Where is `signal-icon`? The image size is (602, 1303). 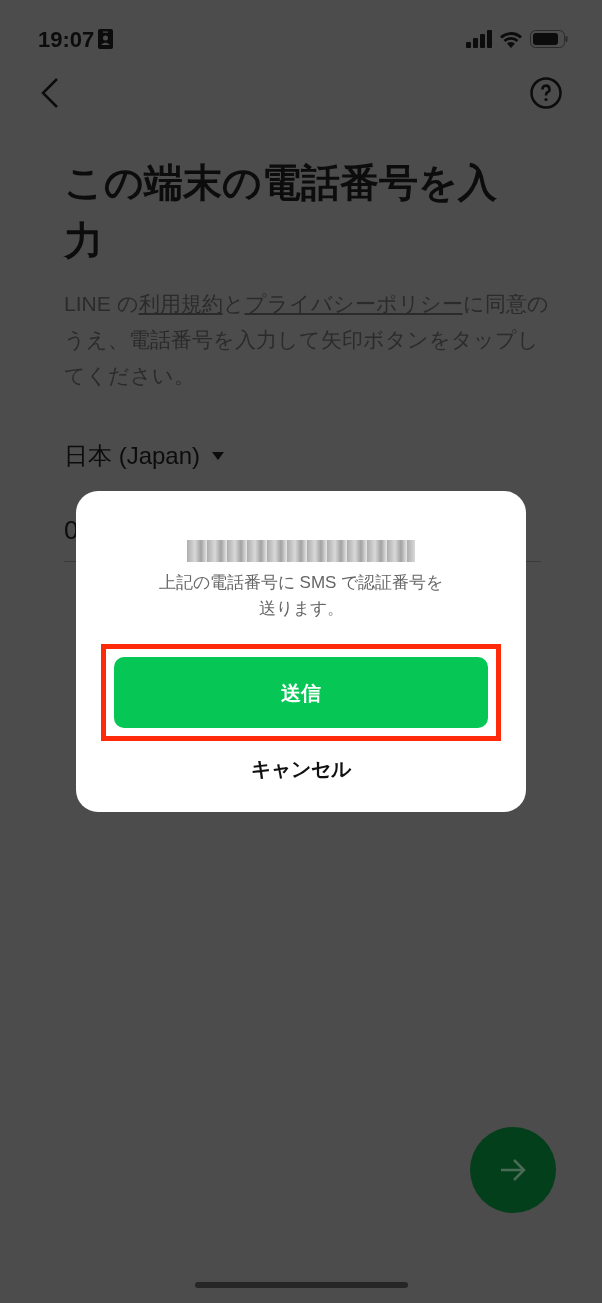
signal-icon is located at coordinates (479, 39).